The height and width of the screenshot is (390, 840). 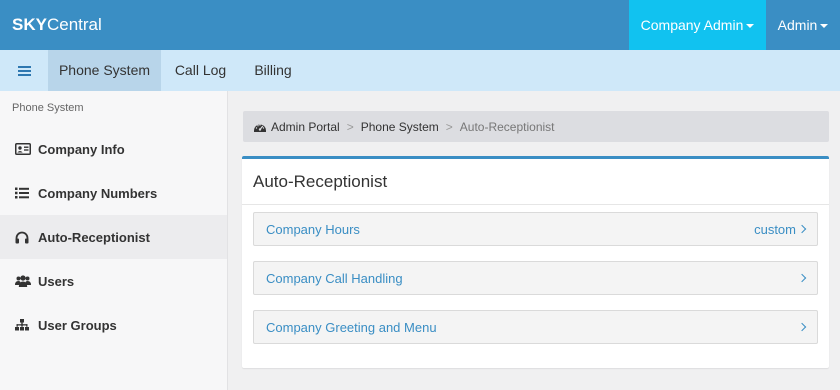 I want to click on hamburger-icon, so click(x=24, y=70).